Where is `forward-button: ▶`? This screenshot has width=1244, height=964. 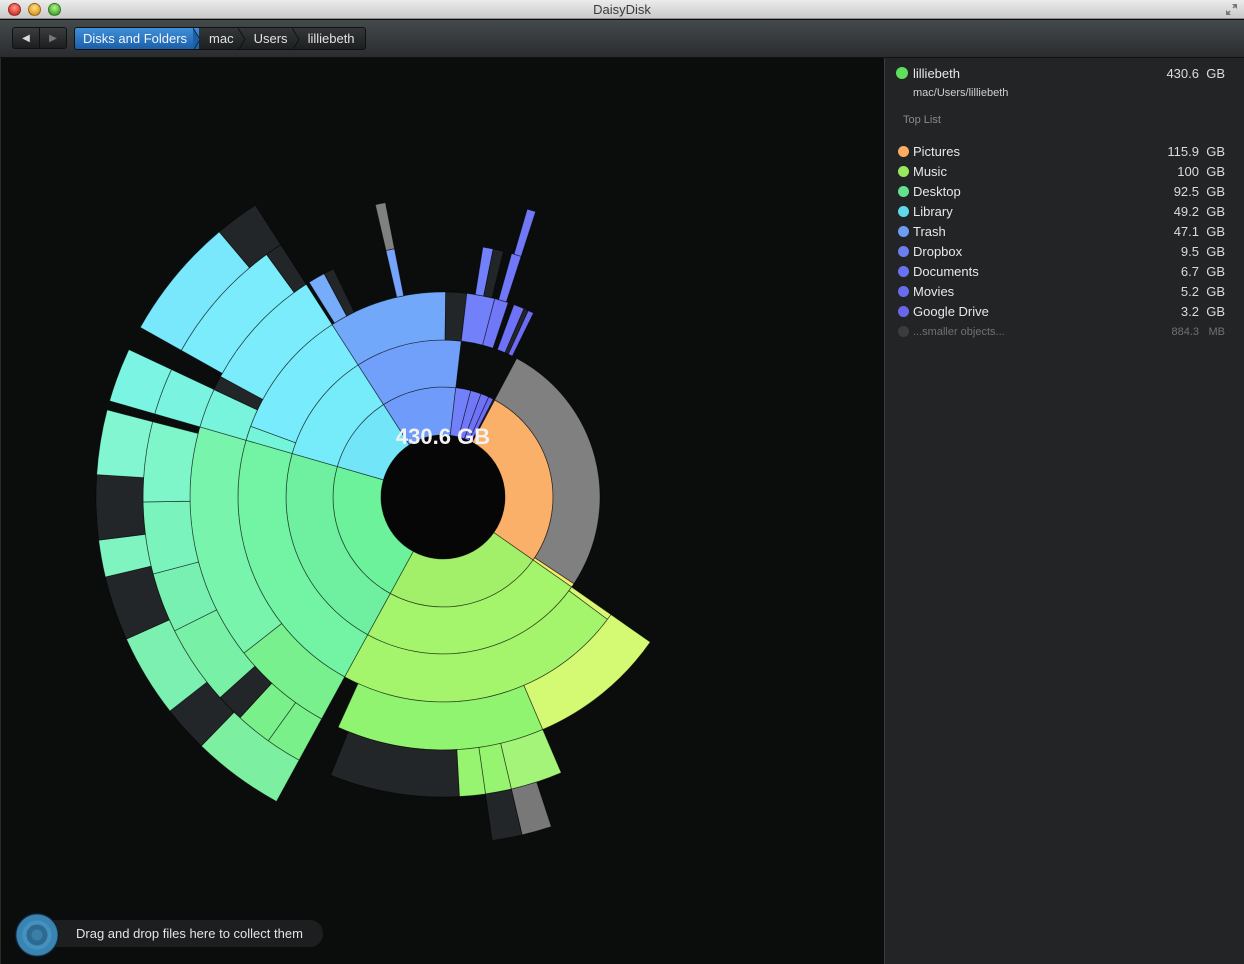 forward-button: ▶ is located at coordinates (52, 38).